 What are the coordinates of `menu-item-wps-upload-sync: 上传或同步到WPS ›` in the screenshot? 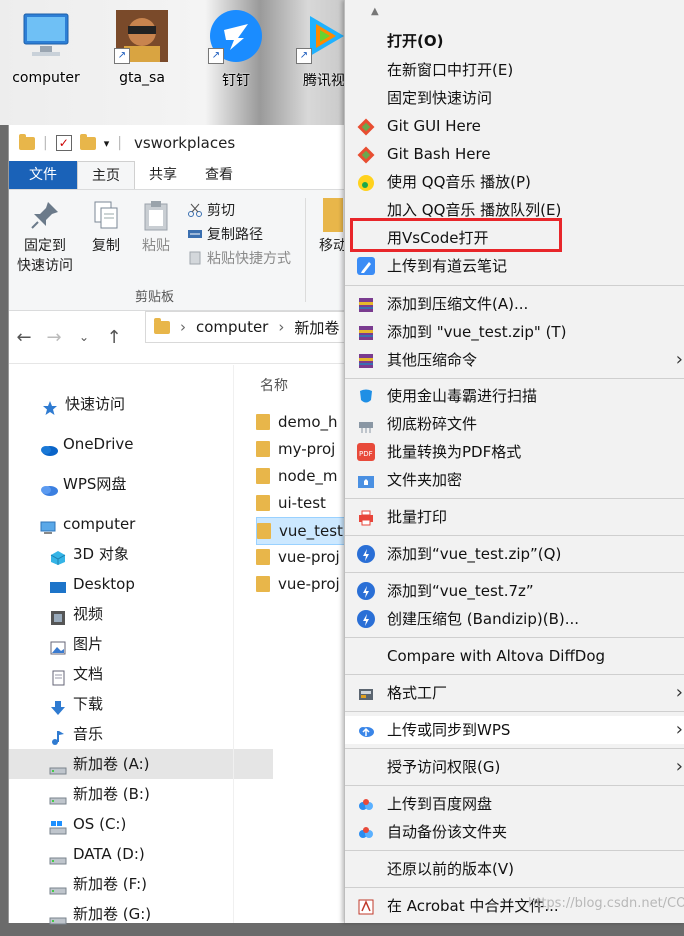 It's located at (514, 730).